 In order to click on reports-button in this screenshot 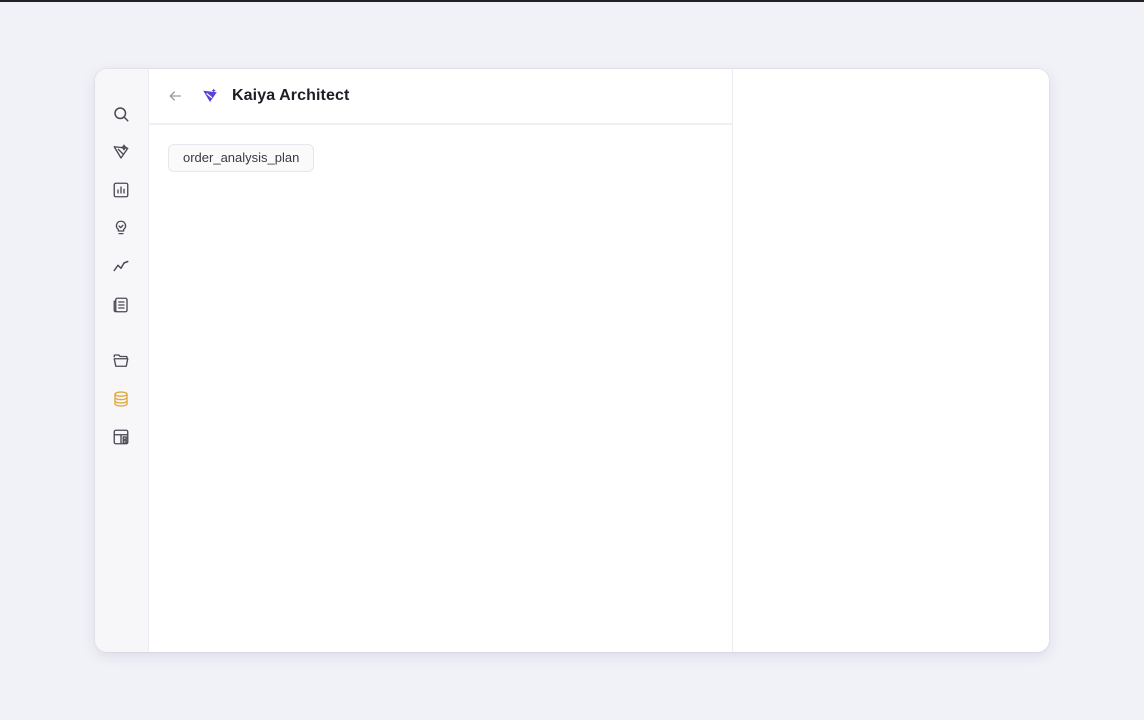, I will do `click(121, 305)`.